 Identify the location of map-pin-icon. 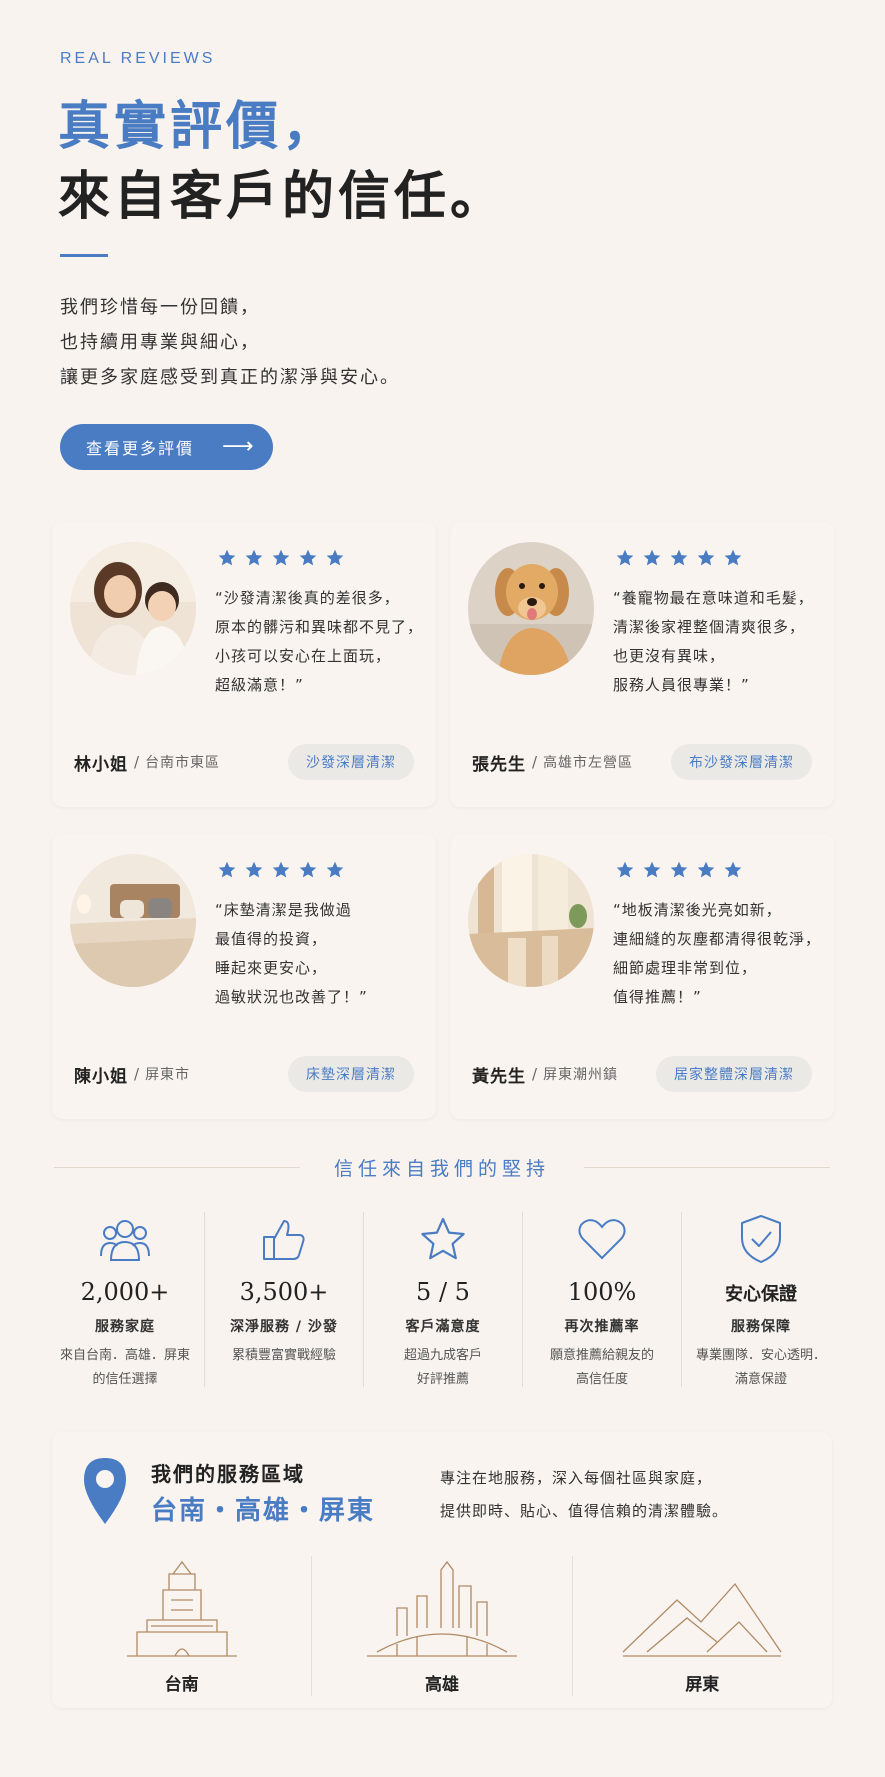
(105, 1491).